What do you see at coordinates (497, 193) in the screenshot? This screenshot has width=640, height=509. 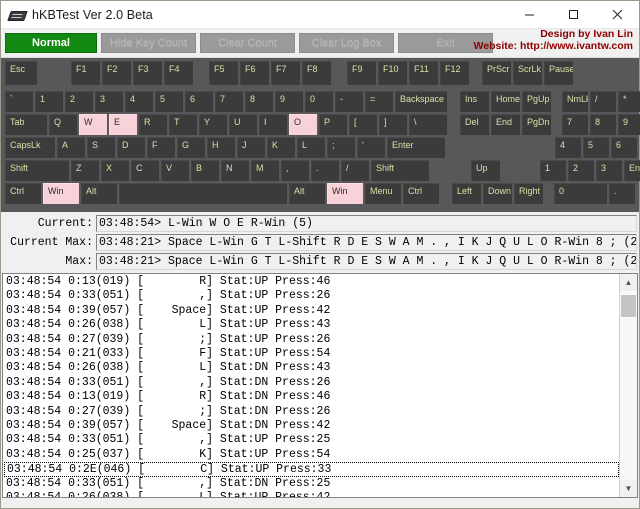 I see `key-down: Down` at bounding box center [497, 193].